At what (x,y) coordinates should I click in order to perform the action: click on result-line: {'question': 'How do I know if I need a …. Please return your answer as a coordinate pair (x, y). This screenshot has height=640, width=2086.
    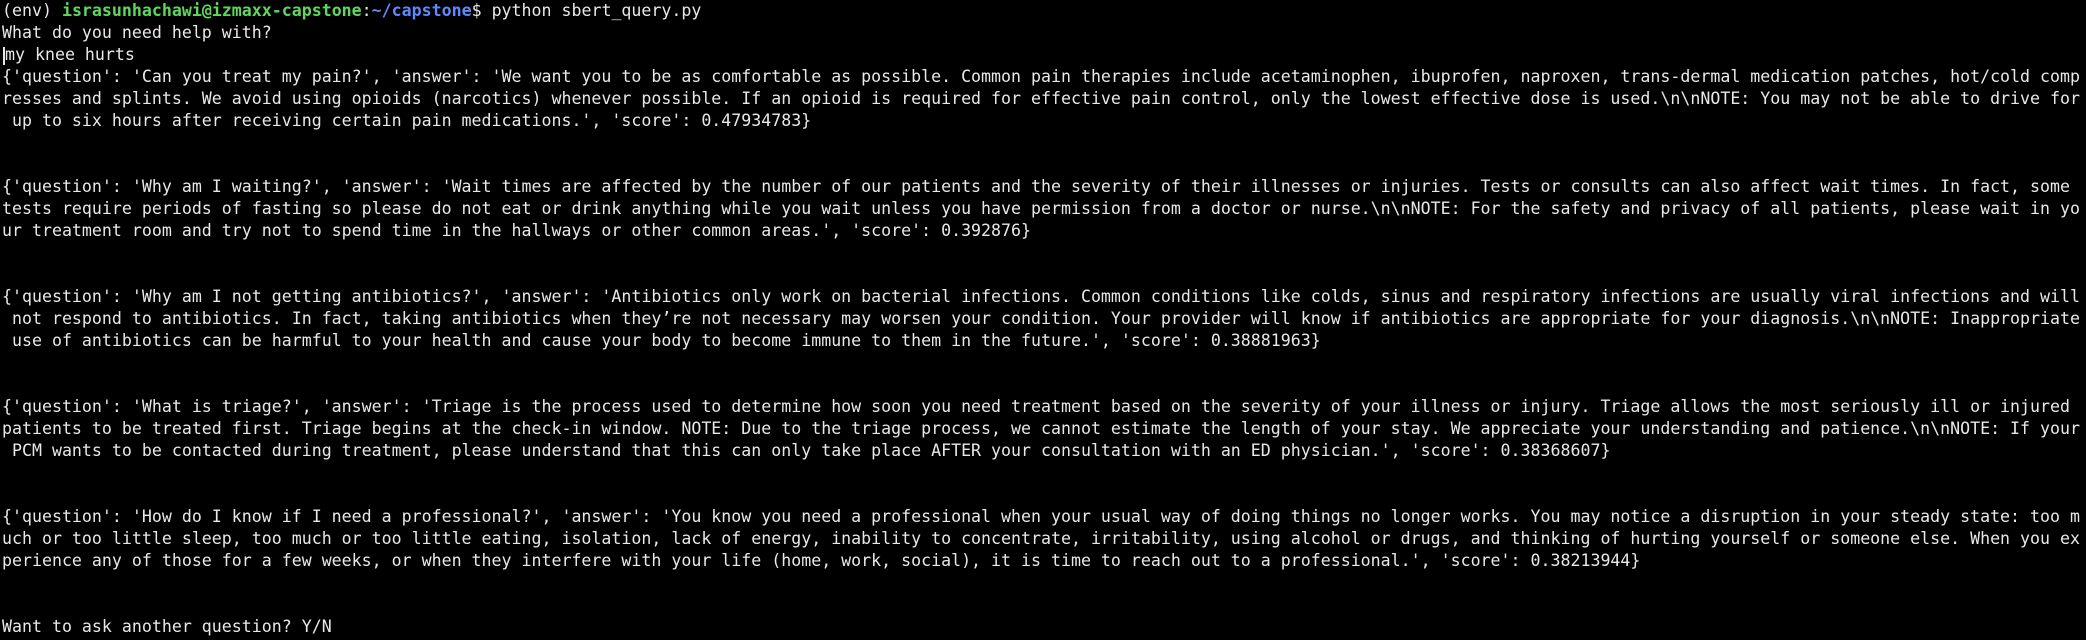
    Looking at the image, I should click on (1041, 516).